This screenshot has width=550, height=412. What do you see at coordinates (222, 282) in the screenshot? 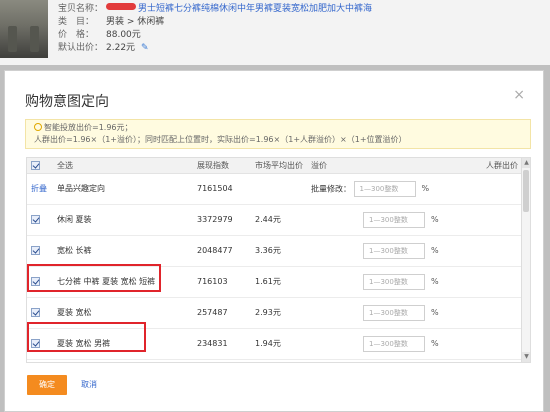
I see `row-index: 716103` at bounding box center [222, 282].